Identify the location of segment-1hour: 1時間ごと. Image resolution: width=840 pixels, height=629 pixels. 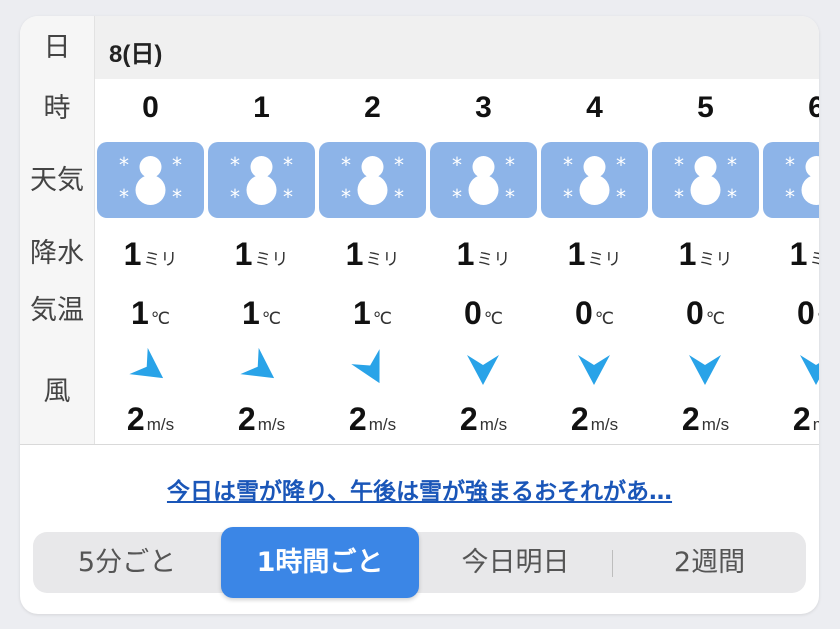
(320, 562).